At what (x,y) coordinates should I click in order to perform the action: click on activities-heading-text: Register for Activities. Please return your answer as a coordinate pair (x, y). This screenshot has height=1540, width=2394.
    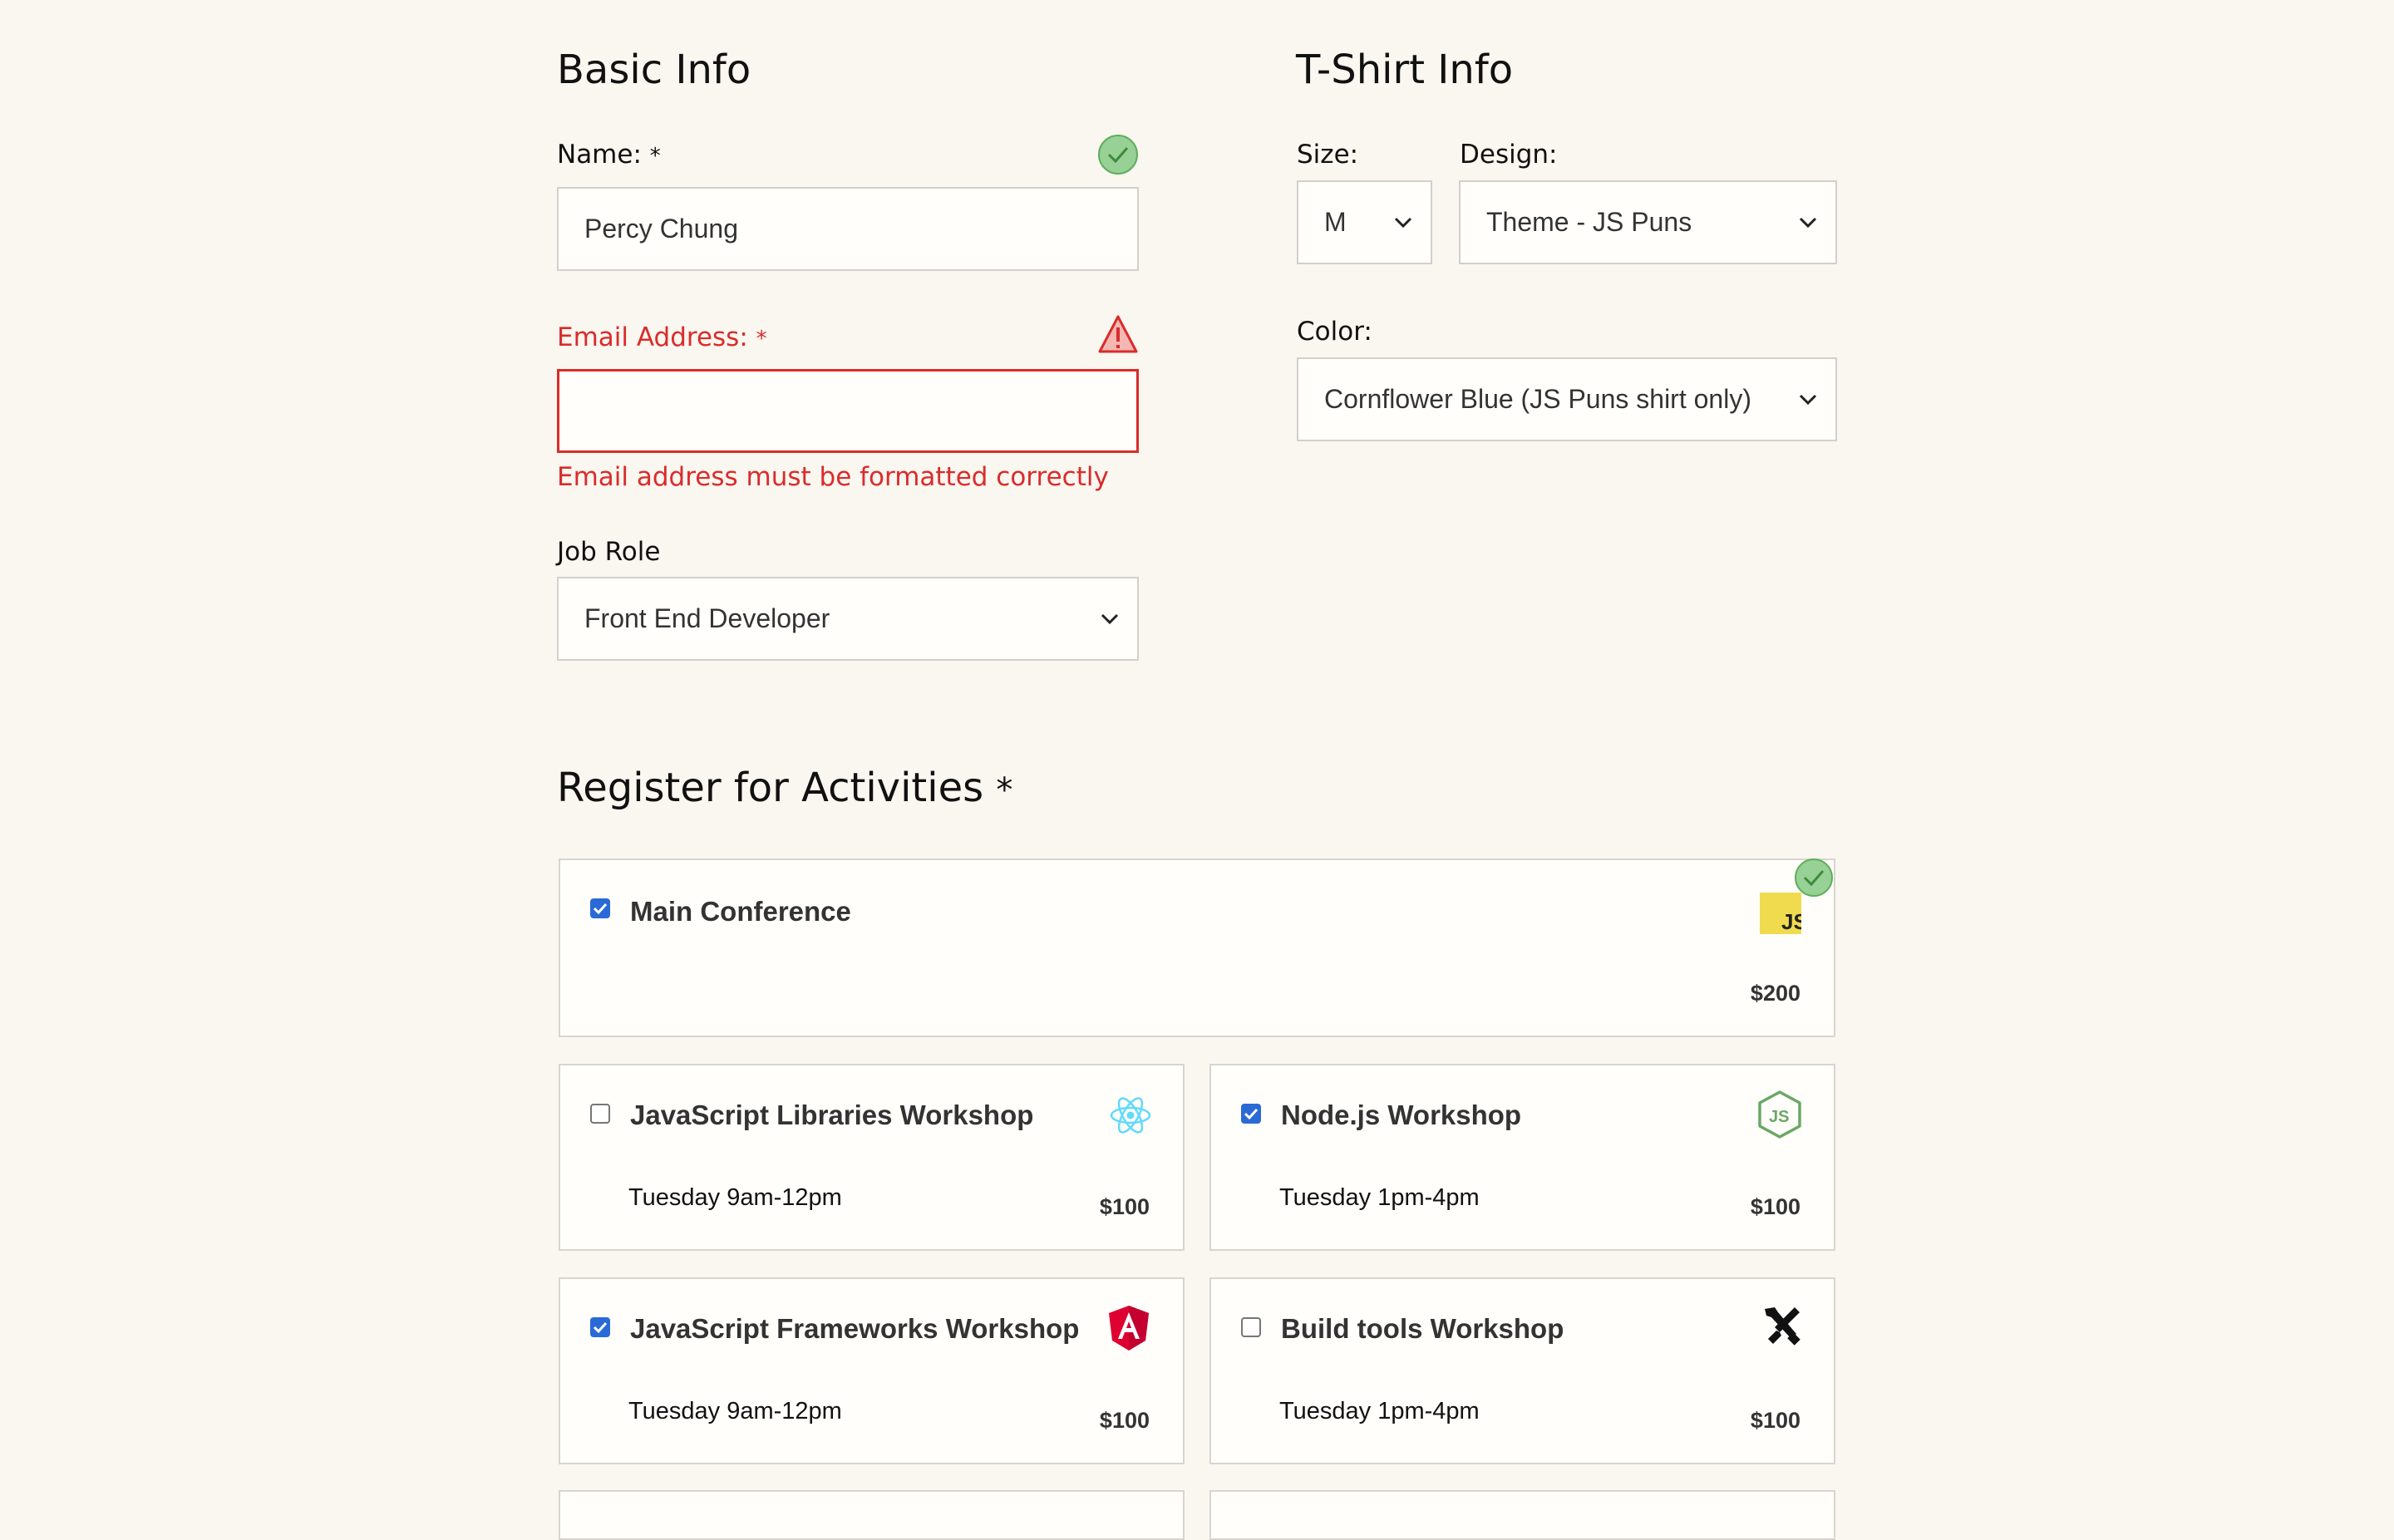
    Looking at the image, I should click on (770, 788).